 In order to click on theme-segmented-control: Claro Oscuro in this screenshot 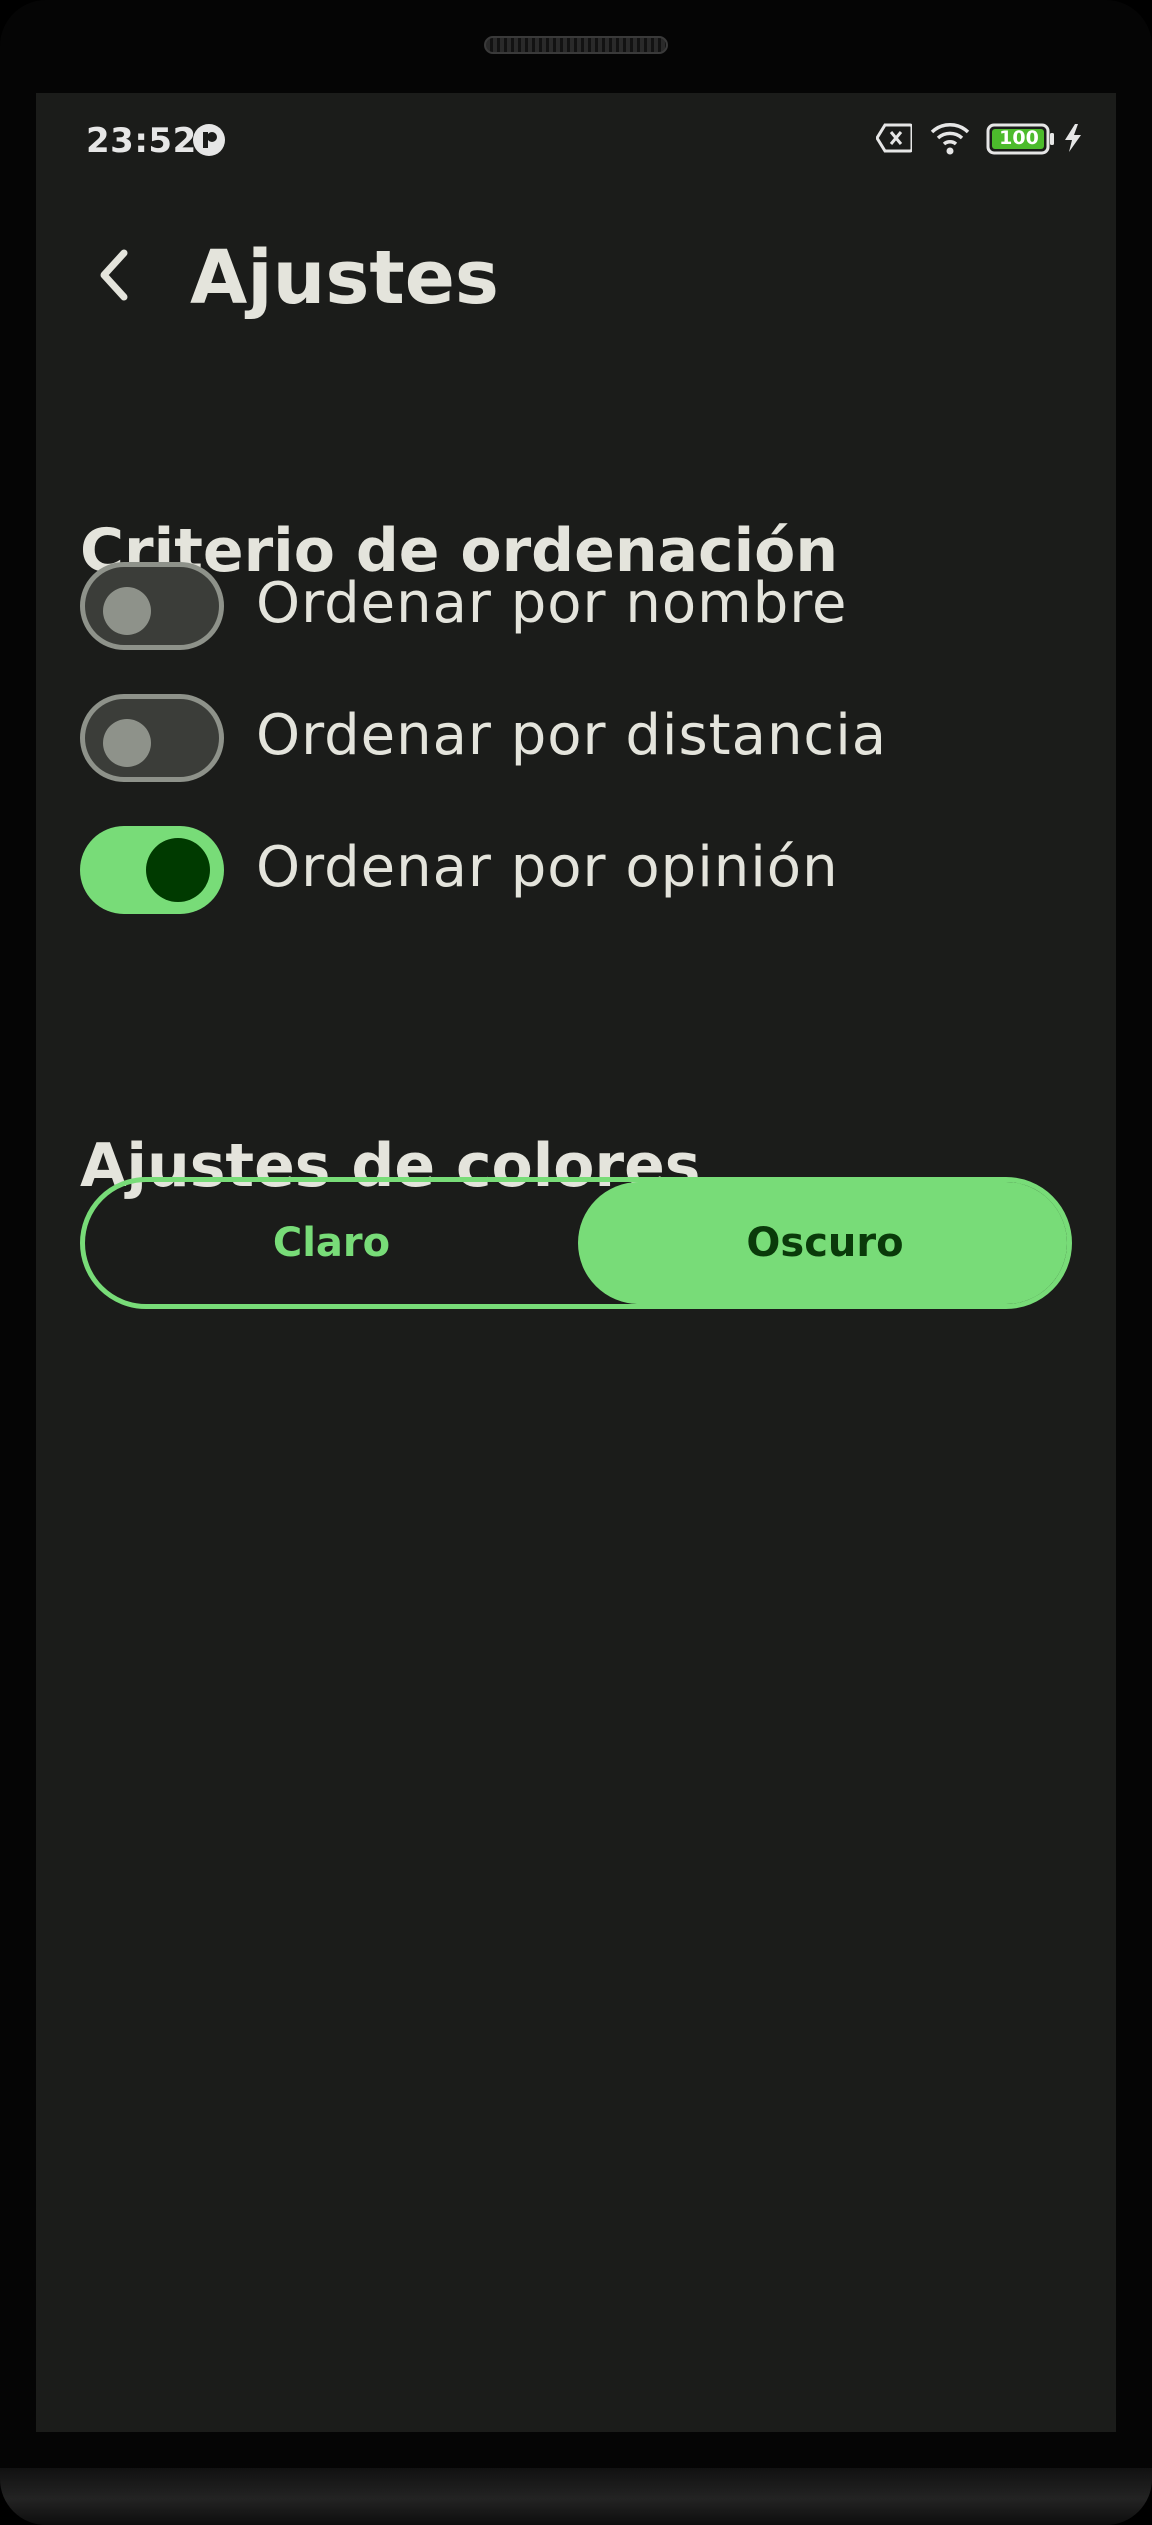, I will do `click(576, 1243)`.